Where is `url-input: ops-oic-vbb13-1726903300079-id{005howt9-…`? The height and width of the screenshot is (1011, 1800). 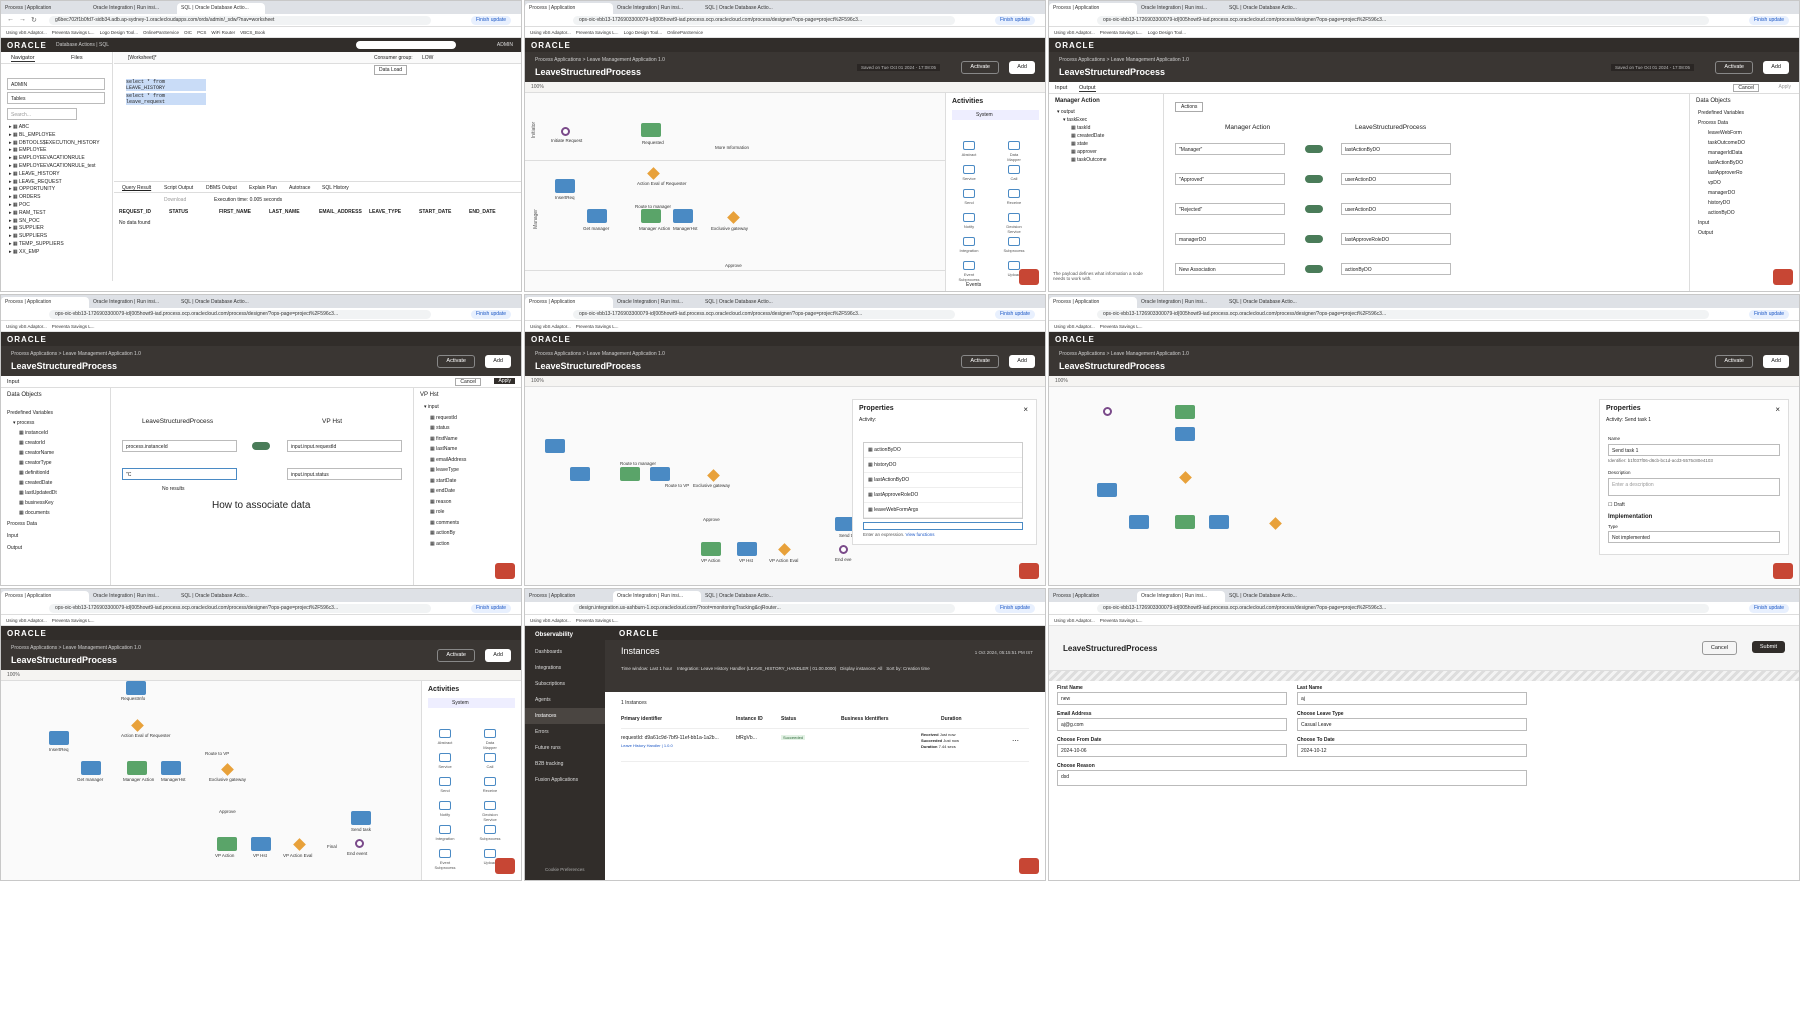
url-input: ops-oic-vbb13-1726903300079-id{005howt9-… is located at coordinates (1403, 20).